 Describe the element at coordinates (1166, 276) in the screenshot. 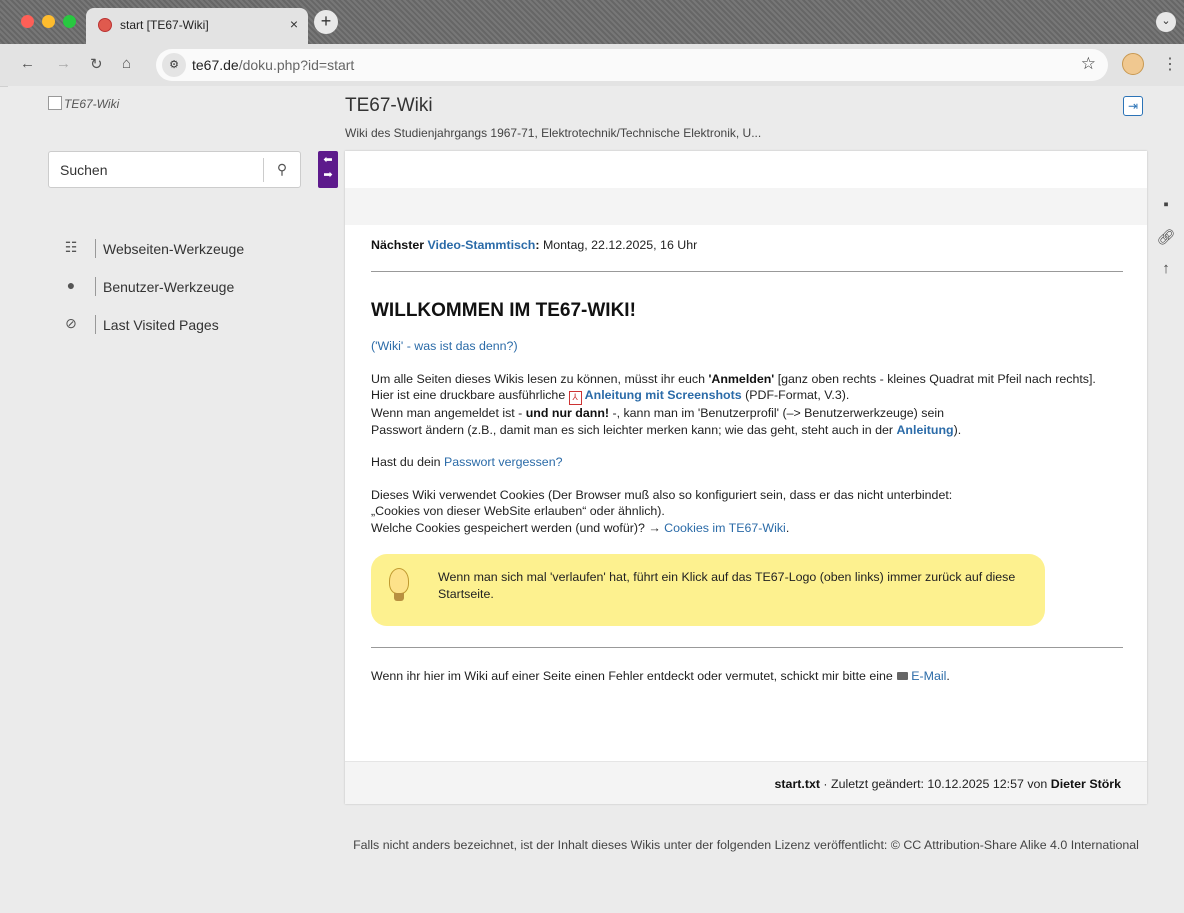

I see `back-to-top-icon: ↑` at that location.